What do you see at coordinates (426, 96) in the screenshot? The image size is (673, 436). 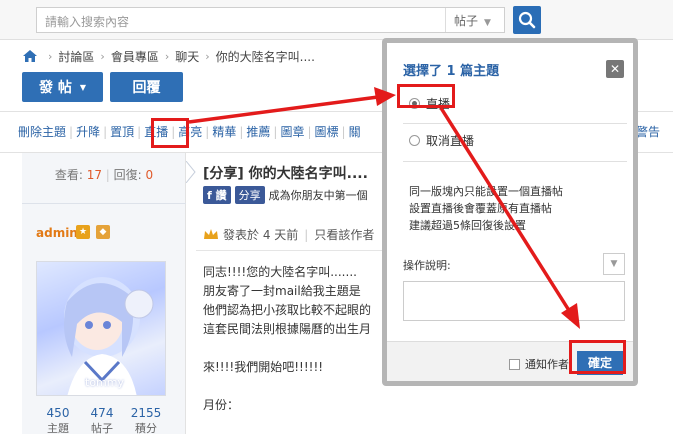 I see `annotation-box-option-live` at bounding box center [426, 96].